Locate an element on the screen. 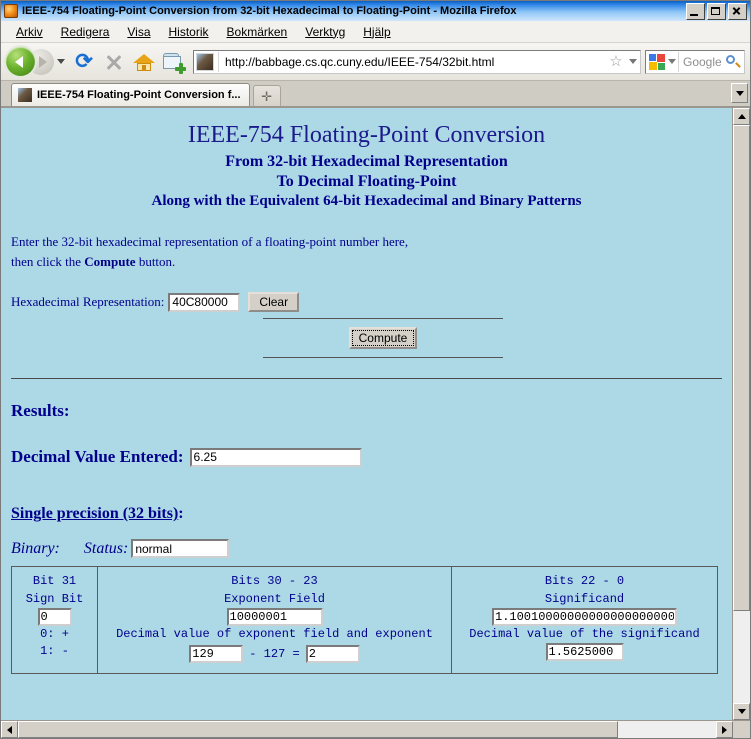 The image size is (751, 739). horizontal-scrollbar is located at coordinates (375, 729).